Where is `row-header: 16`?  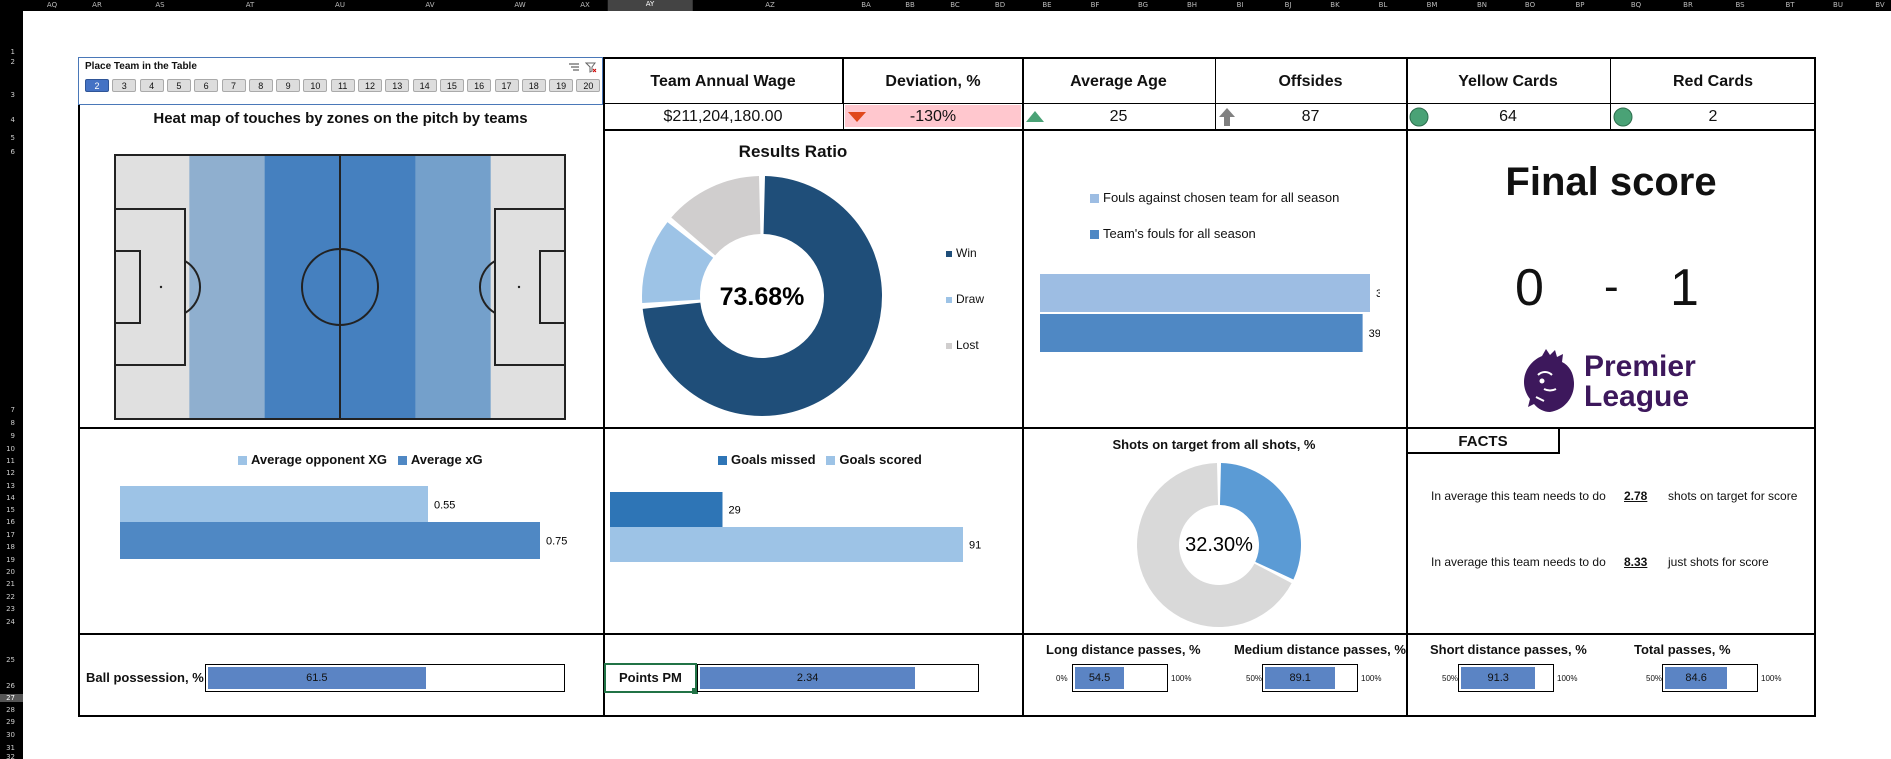
row-header: 16 is located at coordinates (10, 522).